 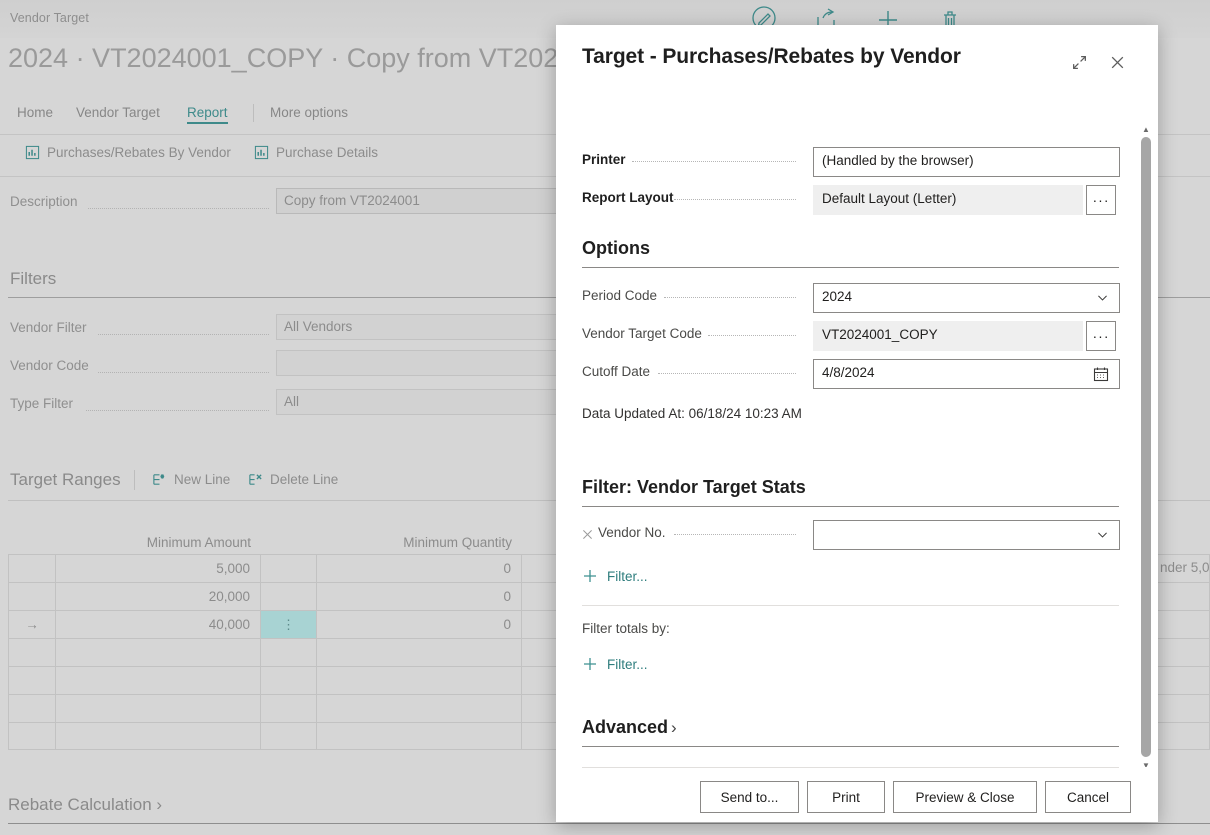 What do you see at coordinates (158, 624) in the screenshot?
I see `cell-minimum-amount: 40,000` at bounding box center [158, 624].